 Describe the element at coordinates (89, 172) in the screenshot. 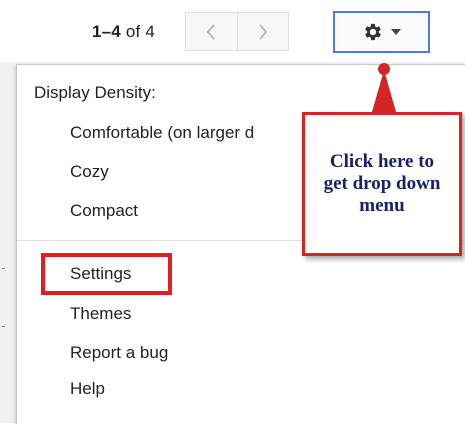

I see `density-cozy: Cozy` at that location.